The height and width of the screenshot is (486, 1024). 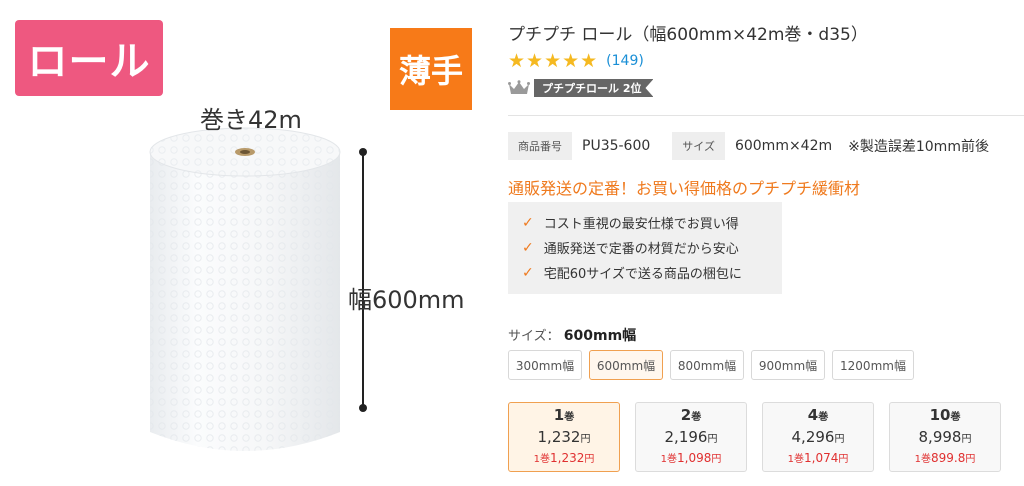 I want to click on total-price: 1,232円, so click(x=564, y=438).